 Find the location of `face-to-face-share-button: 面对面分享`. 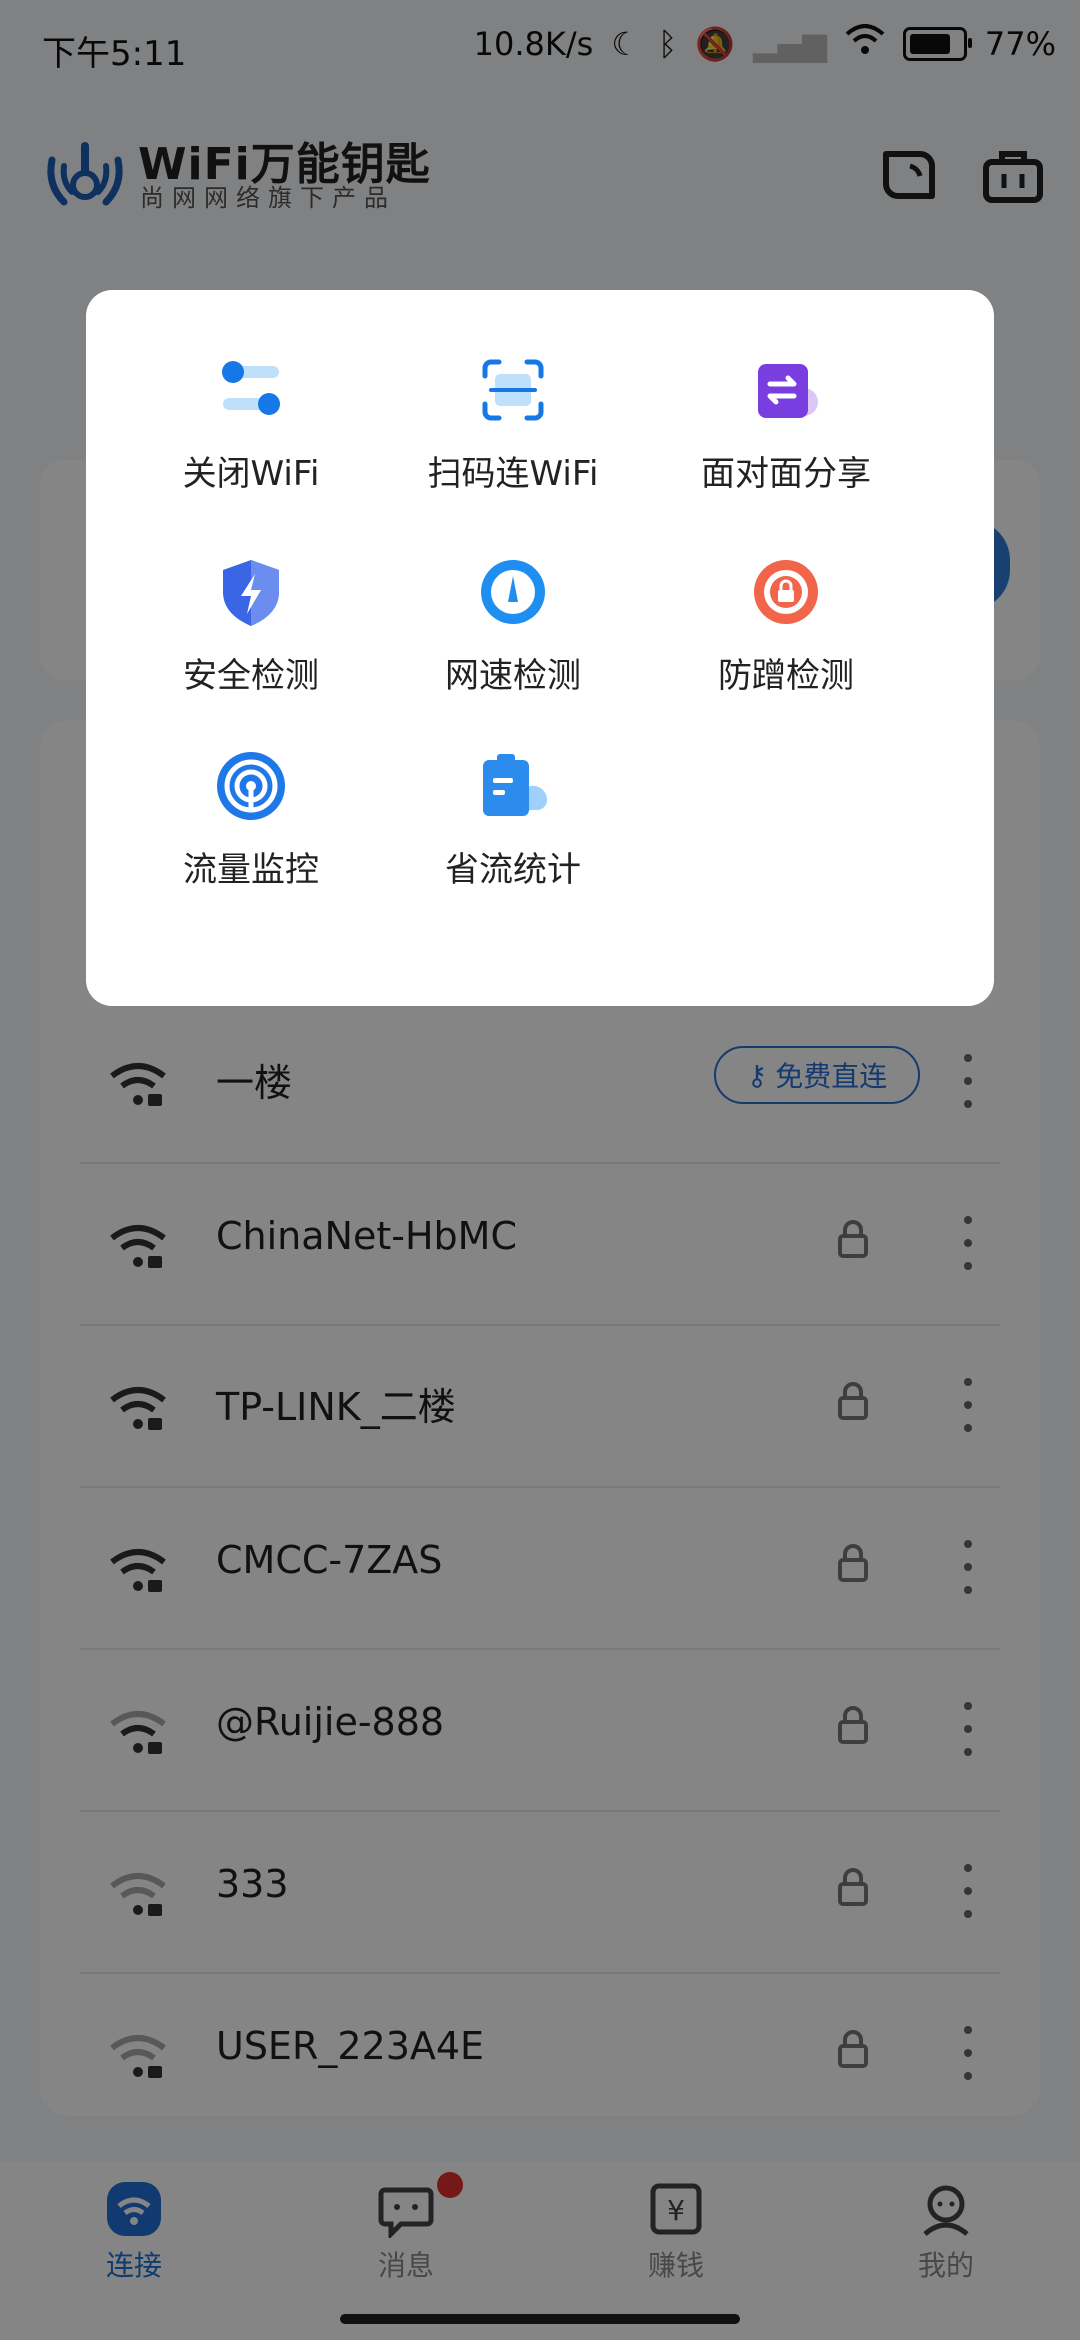

face-to-face-share-button: 面对面分享 is located at coordinates (786, 430).